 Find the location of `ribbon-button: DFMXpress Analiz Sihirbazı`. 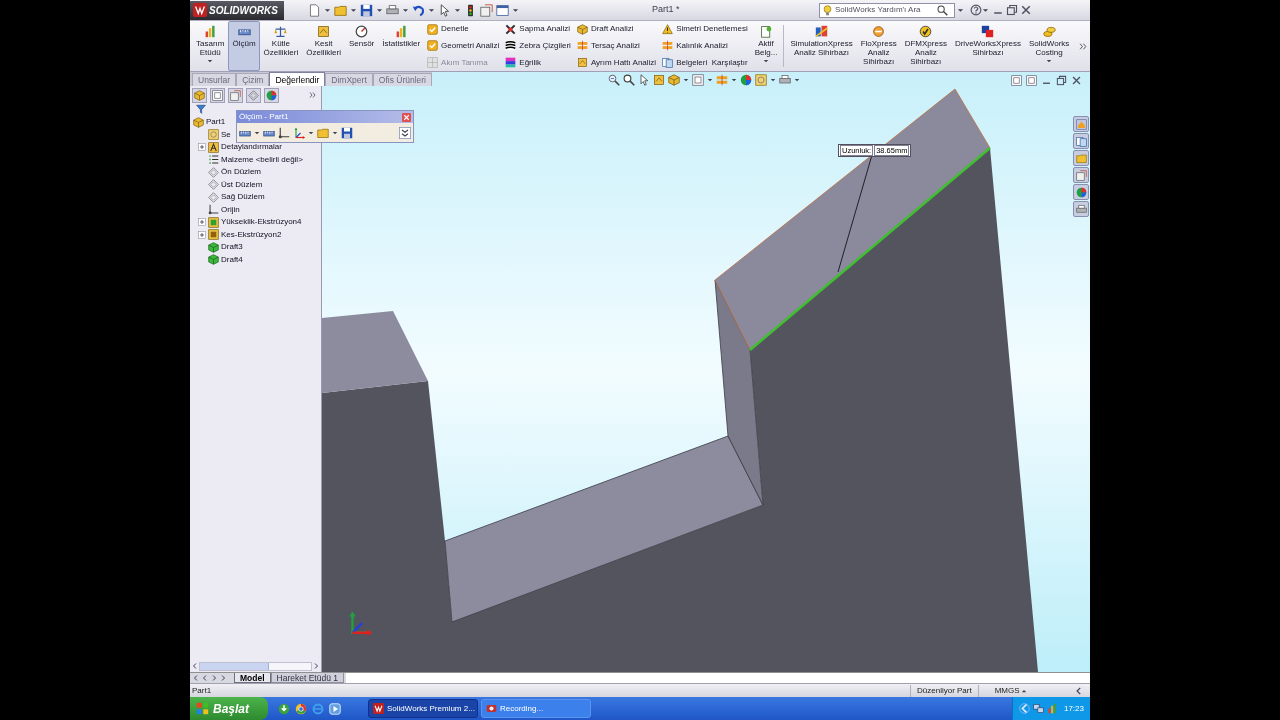

ribbon-button: DFMXpress Analiz Sihirbazı is located at coordinates (925, 46).